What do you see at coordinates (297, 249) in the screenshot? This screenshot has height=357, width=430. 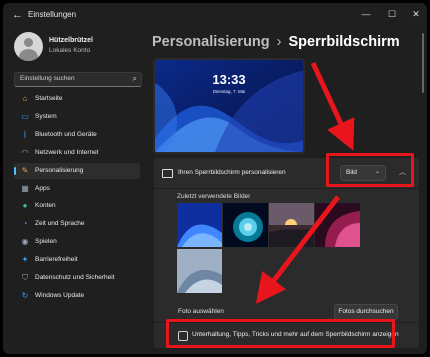 I see `annotation-arrow-bottom` at bounding box center [297, 249].